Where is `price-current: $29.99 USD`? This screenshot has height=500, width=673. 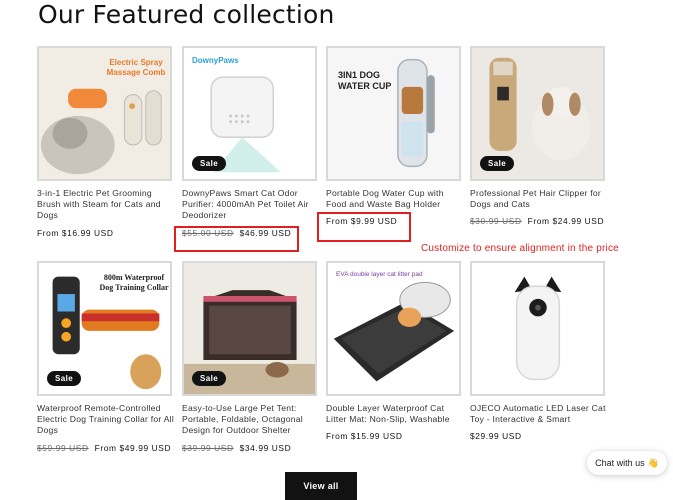
price-current: $29.99 USD is located at coordinates (496, 436).